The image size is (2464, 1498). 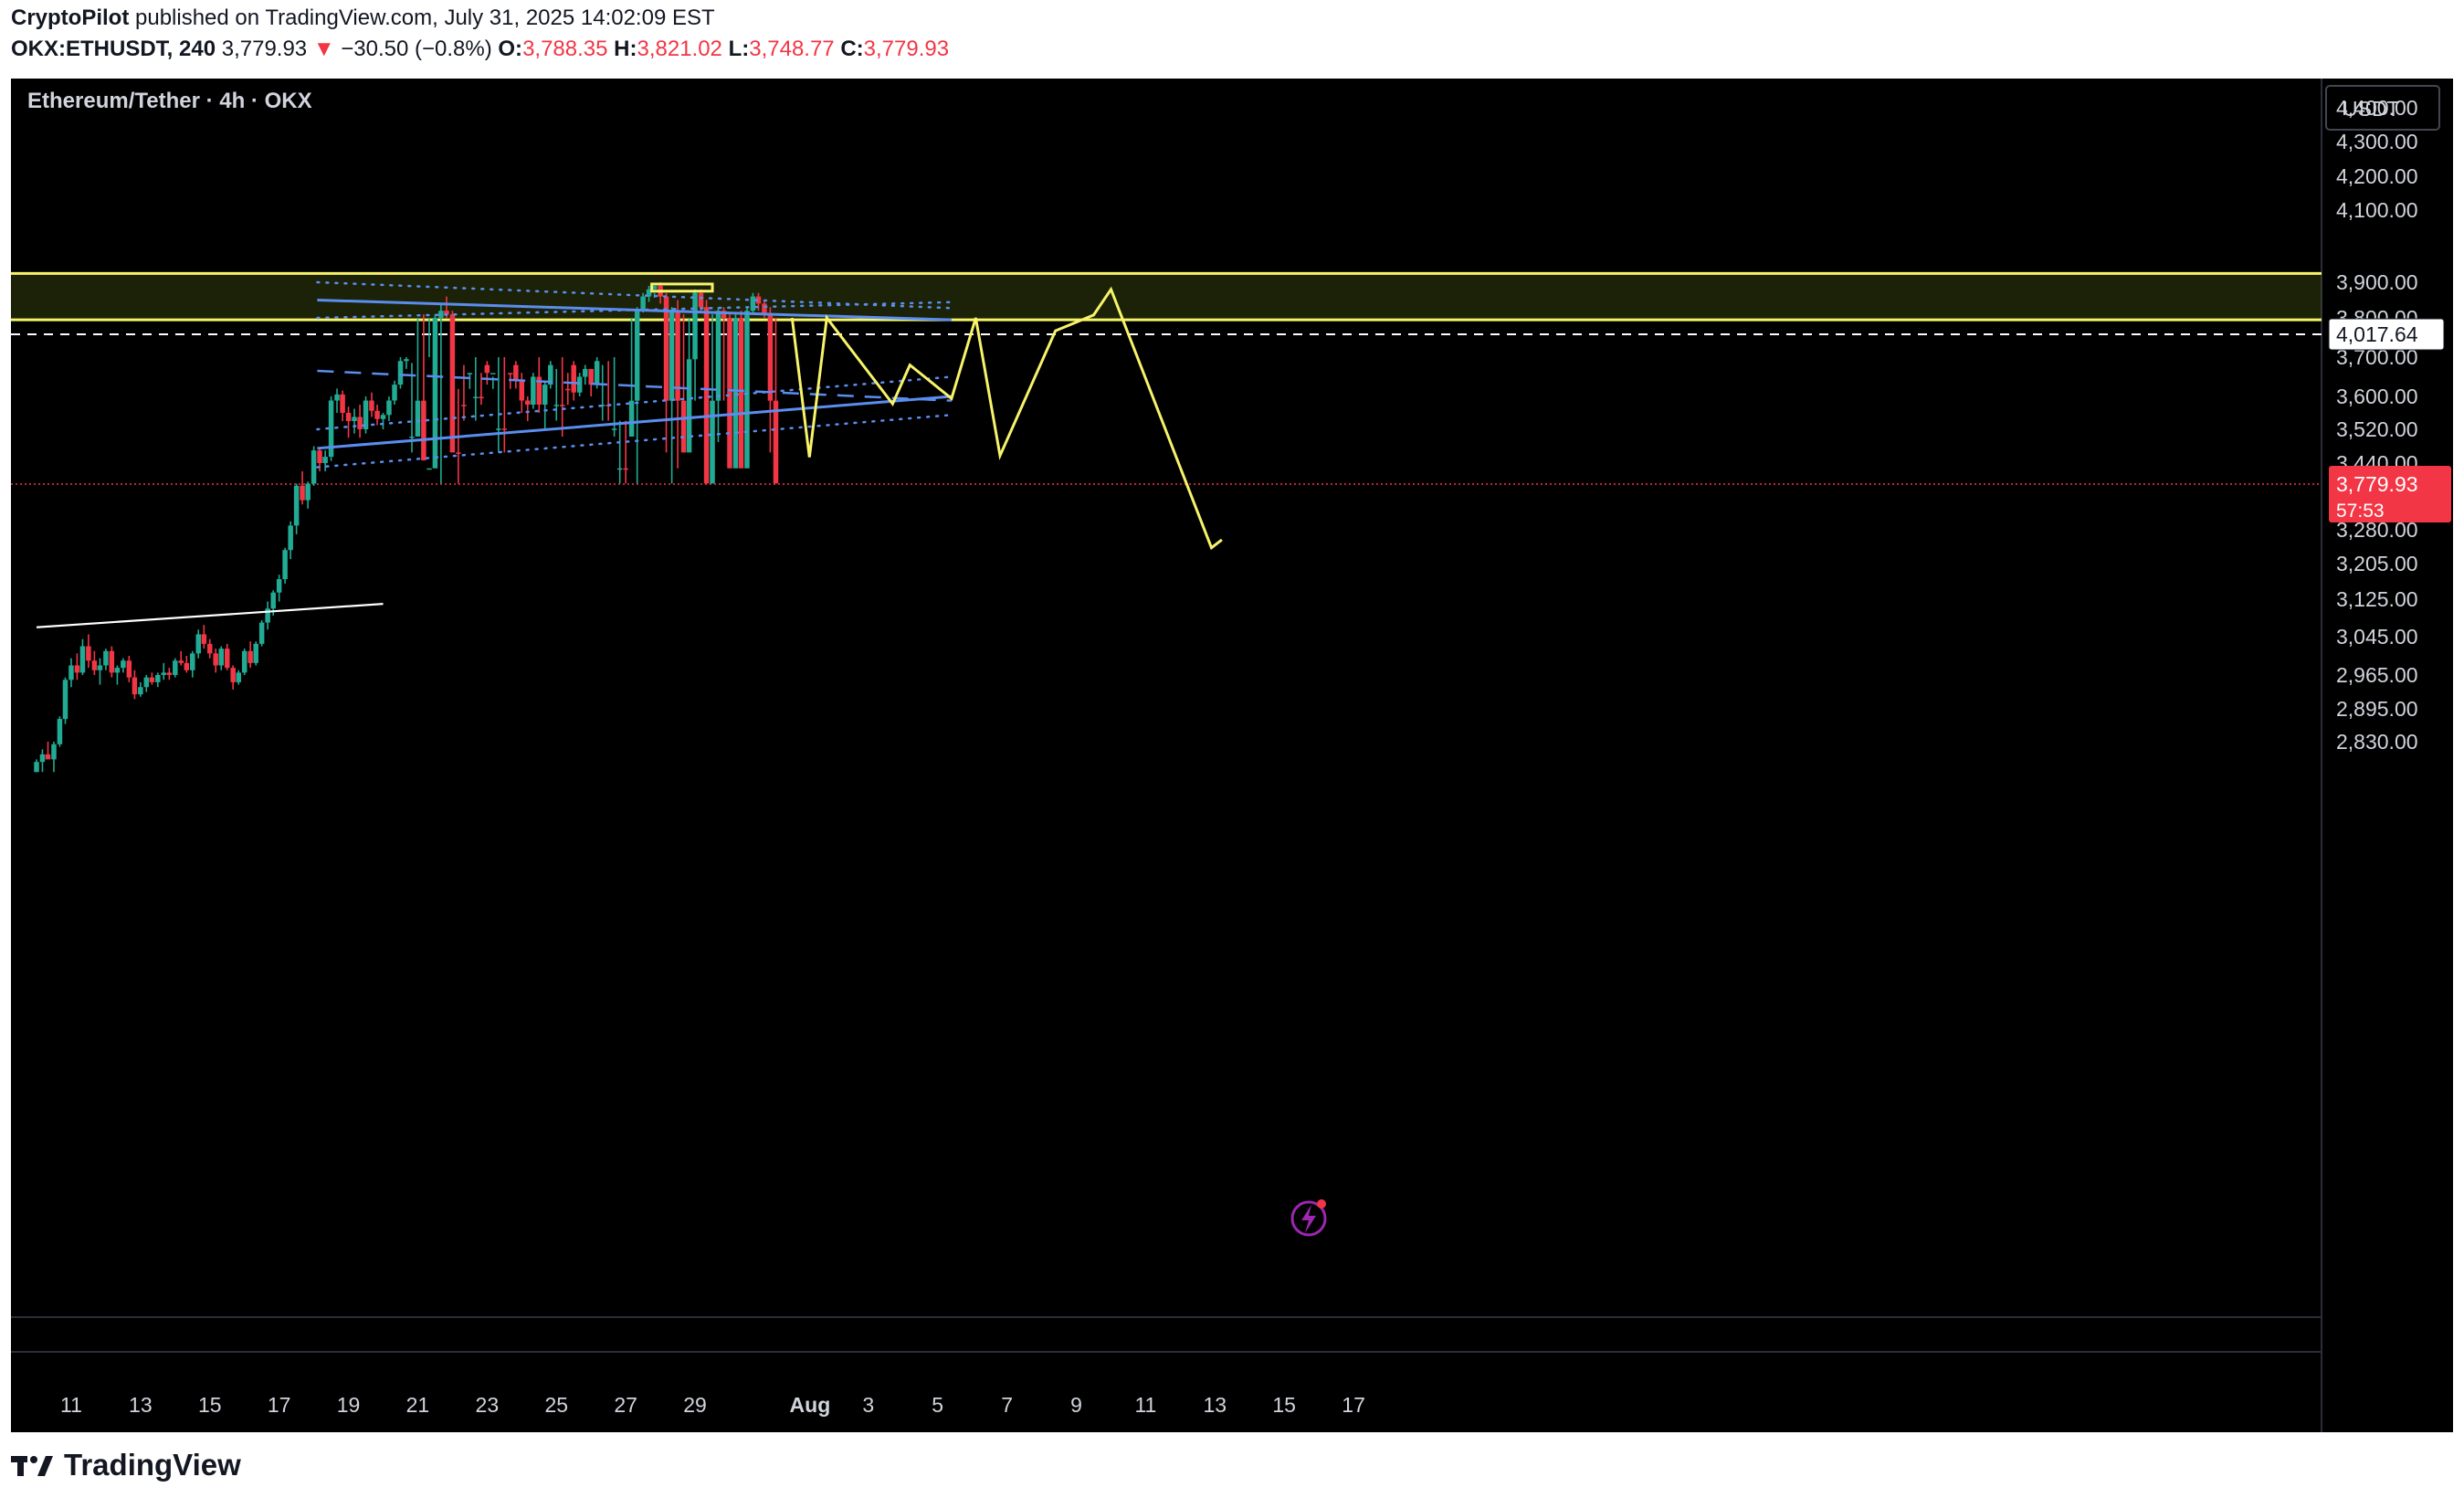 What do you see at coordinates (1353, 1405) in the screenshot?
I see `x-tick-label: 17` at bounding box center [1353, 1405].